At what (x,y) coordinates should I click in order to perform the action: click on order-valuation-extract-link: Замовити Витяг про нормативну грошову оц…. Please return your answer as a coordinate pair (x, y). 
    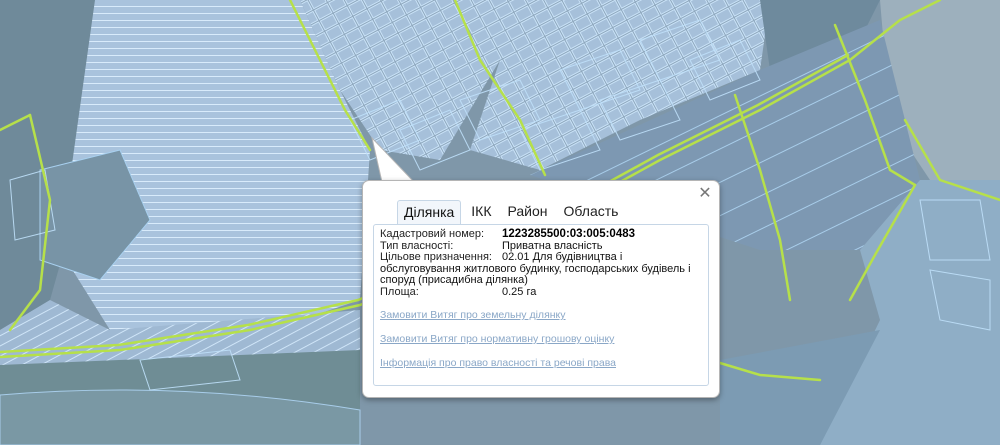
    Looking at the image, I should click on (497, 339).